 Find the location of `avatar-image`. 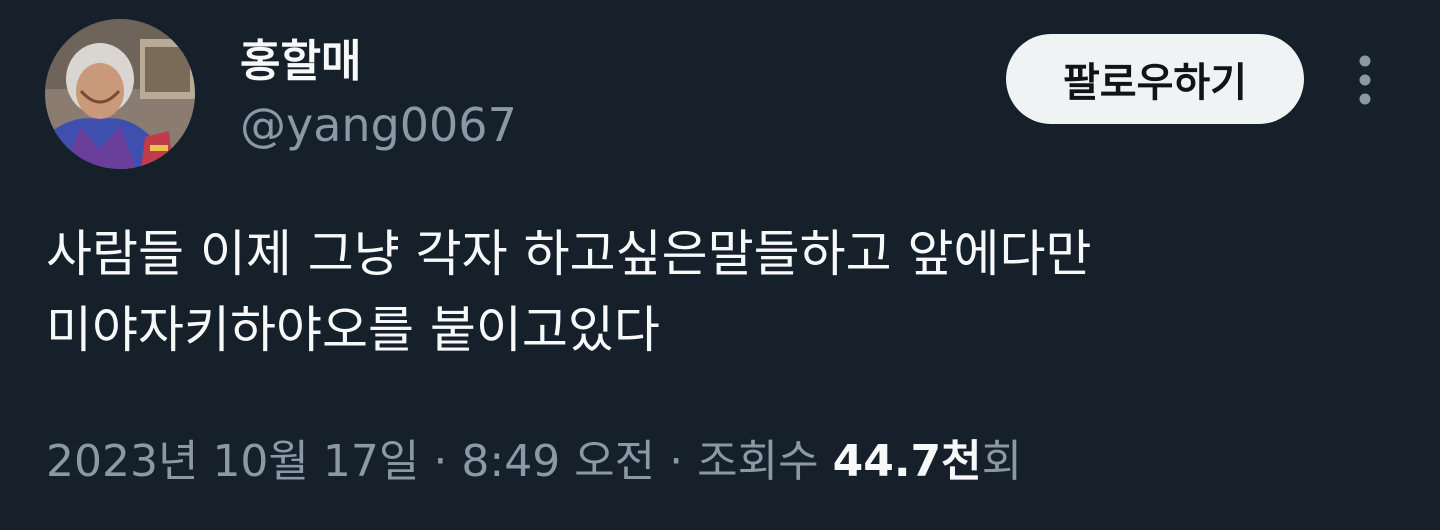

avatar-image is located at coordinates (120, 94).